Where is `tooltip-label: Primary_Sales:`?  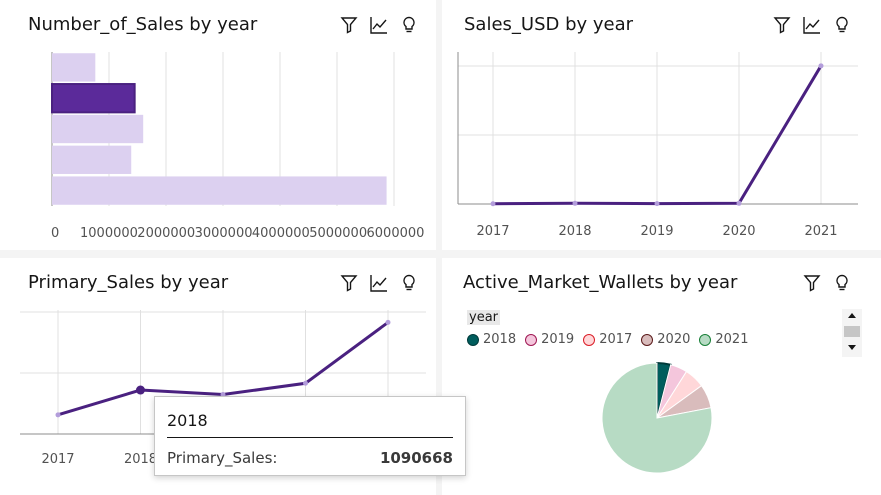
tooltip-label: Primary_Sales: is located at coordinates (222, 458).